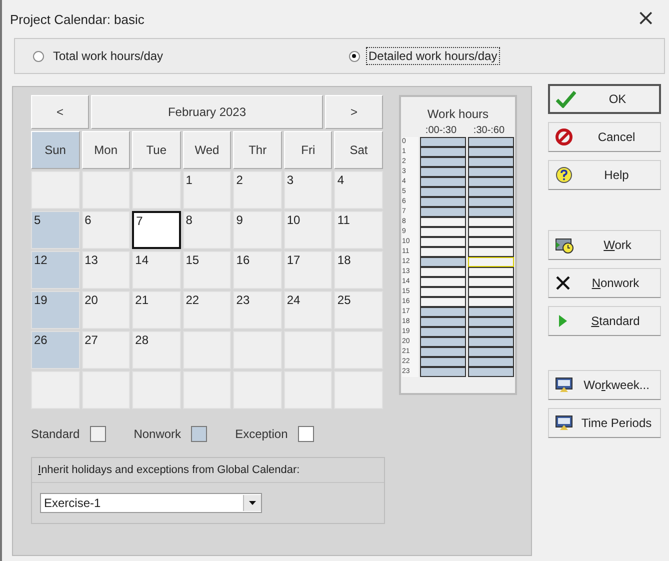 The width and height of the screenshot is (669, 561). I want to click on dialog-button: Nonwork, so click(604, 283).